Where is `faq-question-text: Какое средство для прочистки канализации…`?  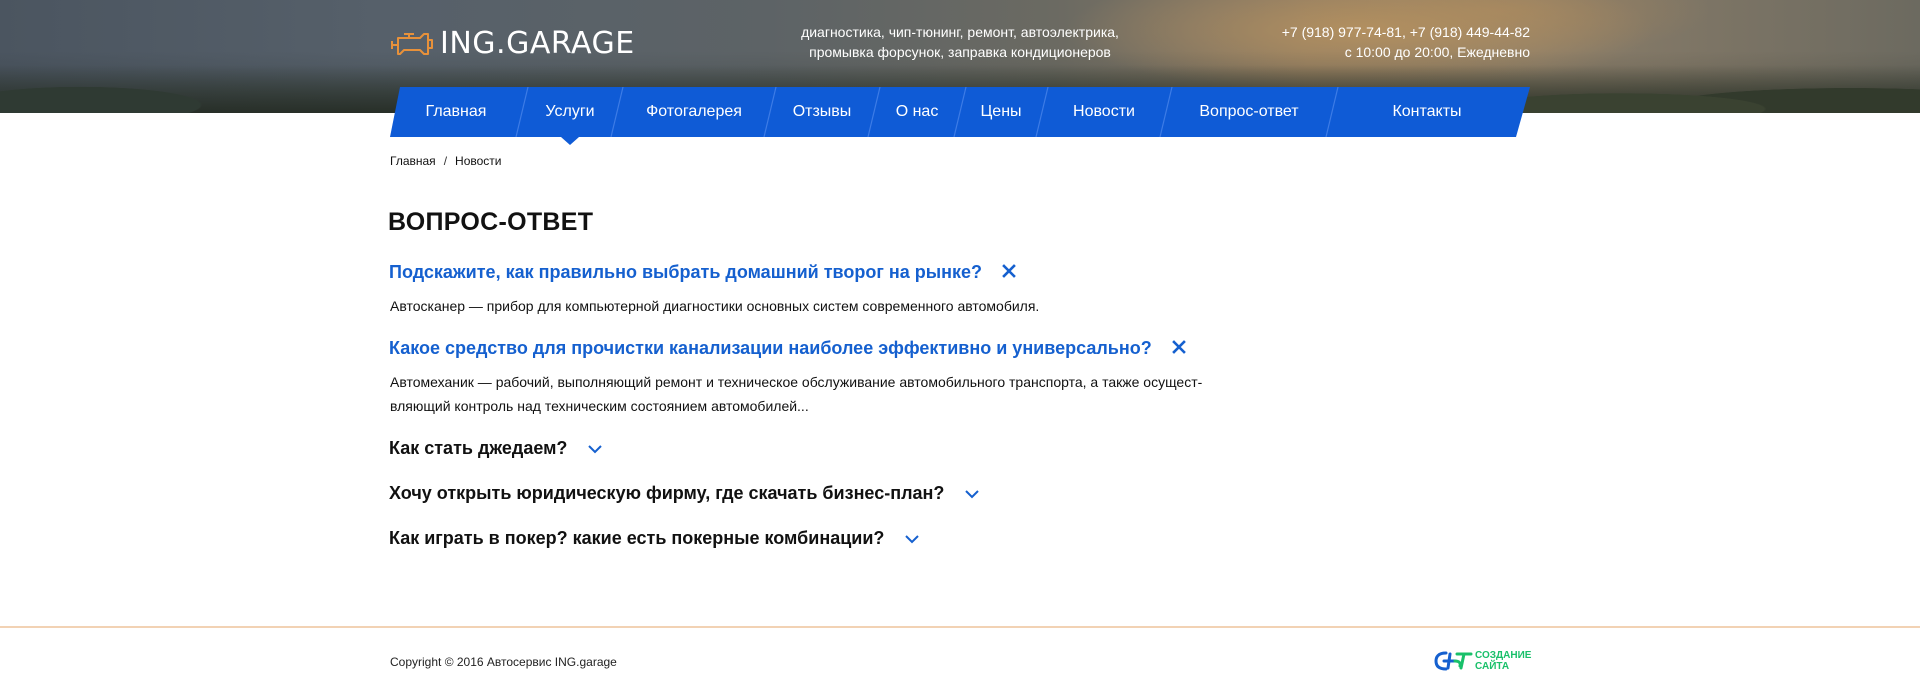 faq-question-text: Какое средство для прочистки канализации… is located at coordinates (770, 348).